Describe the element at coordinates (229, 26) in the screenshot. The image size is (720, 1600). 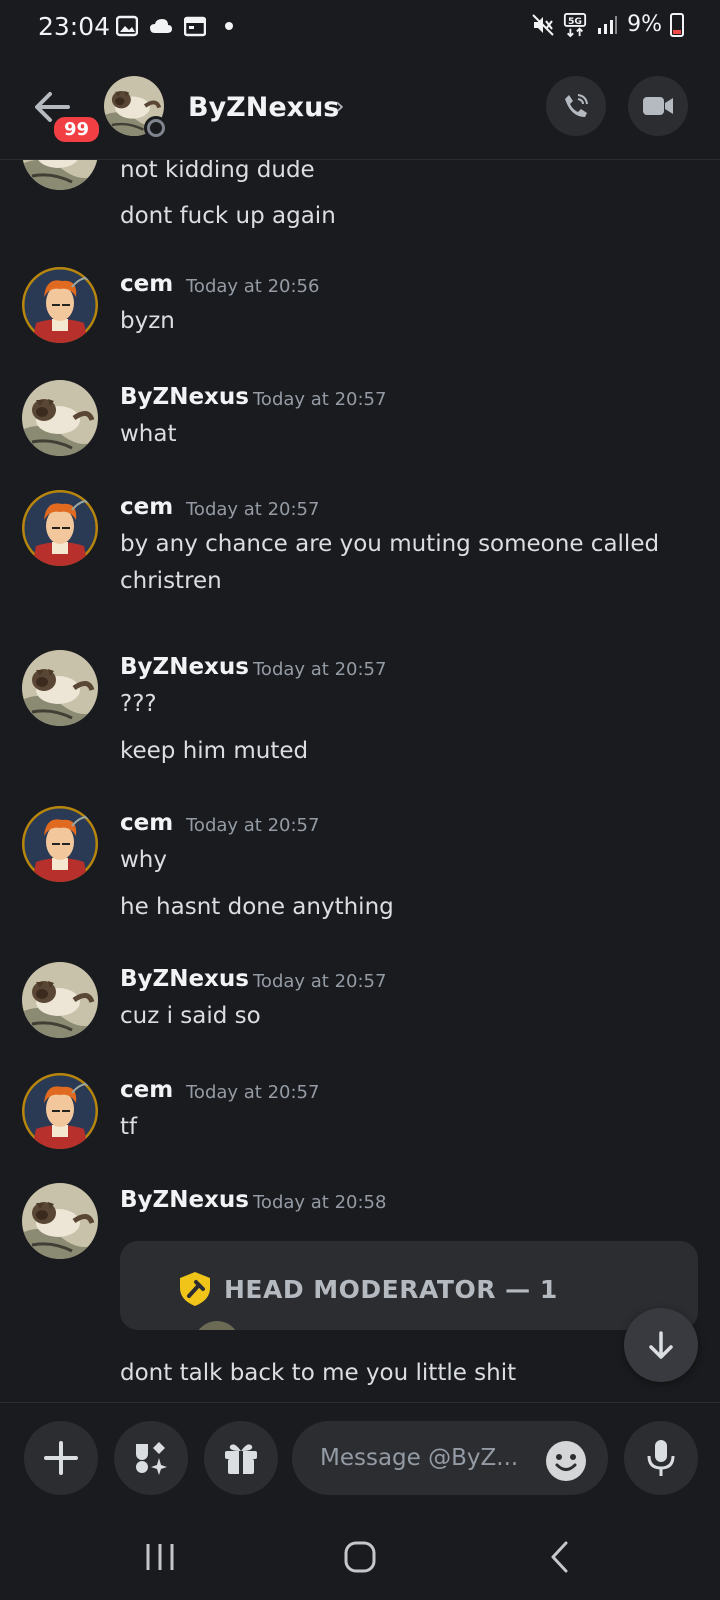
I see `dot-icon` at that location.